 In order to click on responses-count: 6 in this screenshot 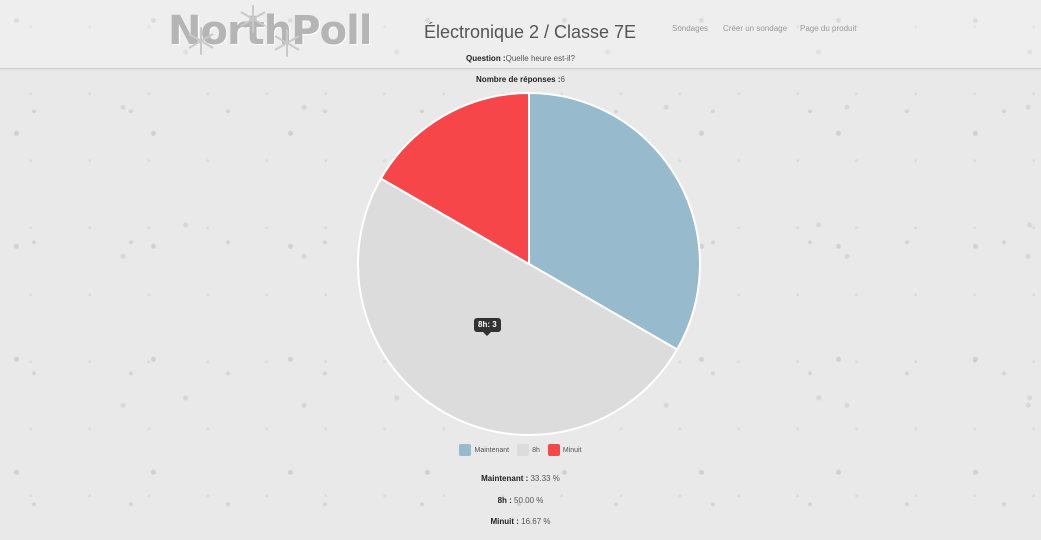, I will do `click(562, 79)`.